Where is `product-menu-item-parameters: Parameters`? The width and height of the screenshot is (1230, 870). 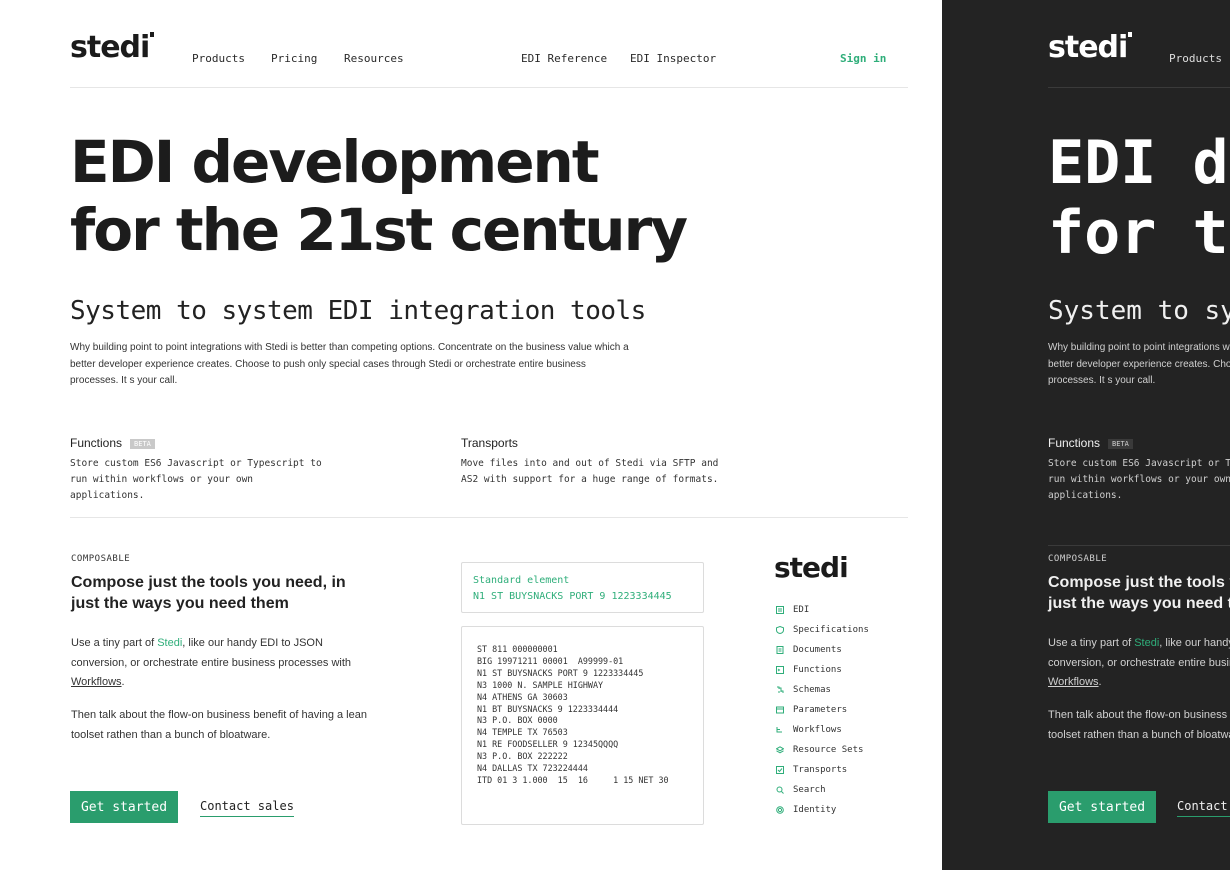
product-menu-item-parameters: Parameters is located at coordinates (822, 710).